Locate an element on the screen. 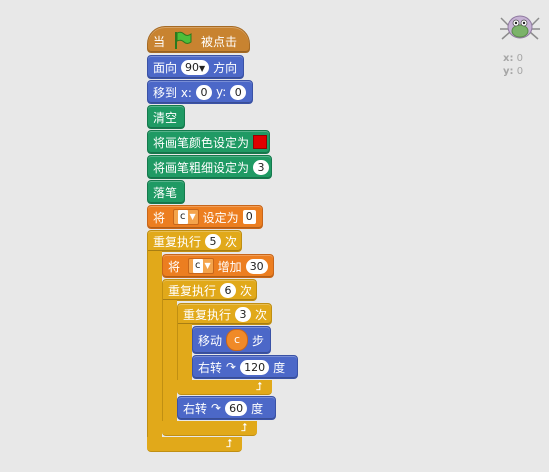 The height and width of the screenshot is (472, 549). when-flag-clicked-block: 当 被点击 is located at coordinates (198, 39).